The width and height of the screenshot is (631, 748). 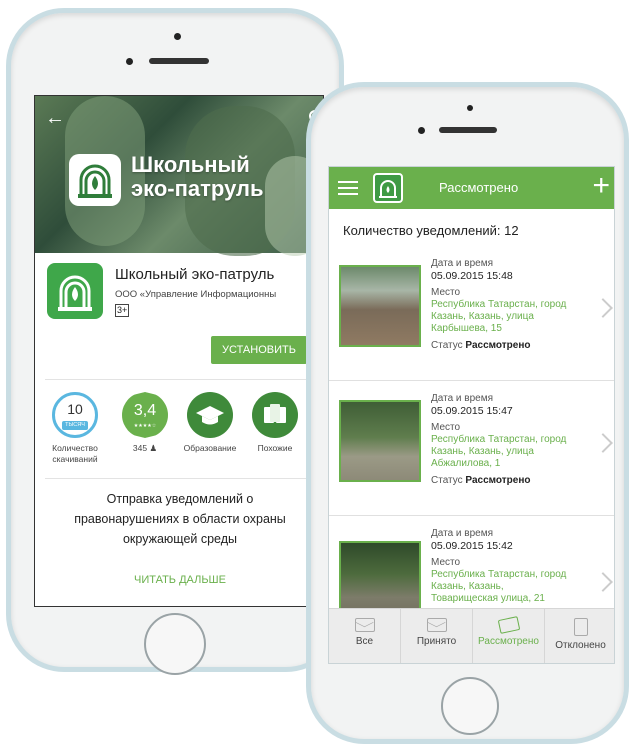 I want to click on install-button: УСТАНОВИТЬ, so click(x=259, y=350).